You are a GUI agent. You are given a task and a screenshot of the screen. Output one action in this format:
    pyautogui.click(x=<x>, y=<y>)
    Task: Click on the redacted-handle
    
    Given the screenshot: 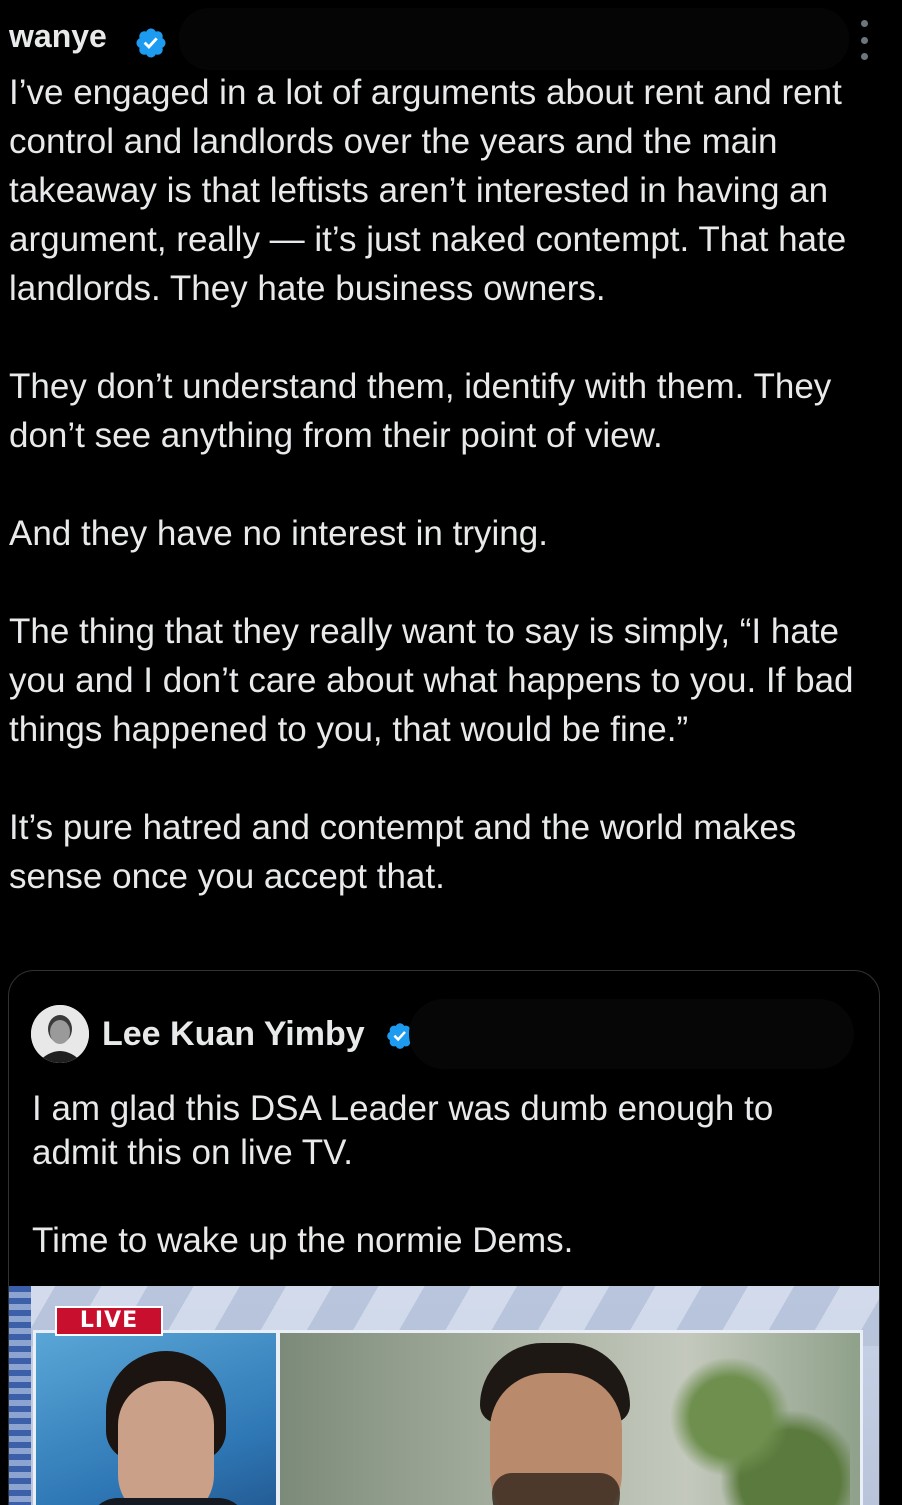 What is the action you would take?
    pyautogui.click(x=514, y=39)
    